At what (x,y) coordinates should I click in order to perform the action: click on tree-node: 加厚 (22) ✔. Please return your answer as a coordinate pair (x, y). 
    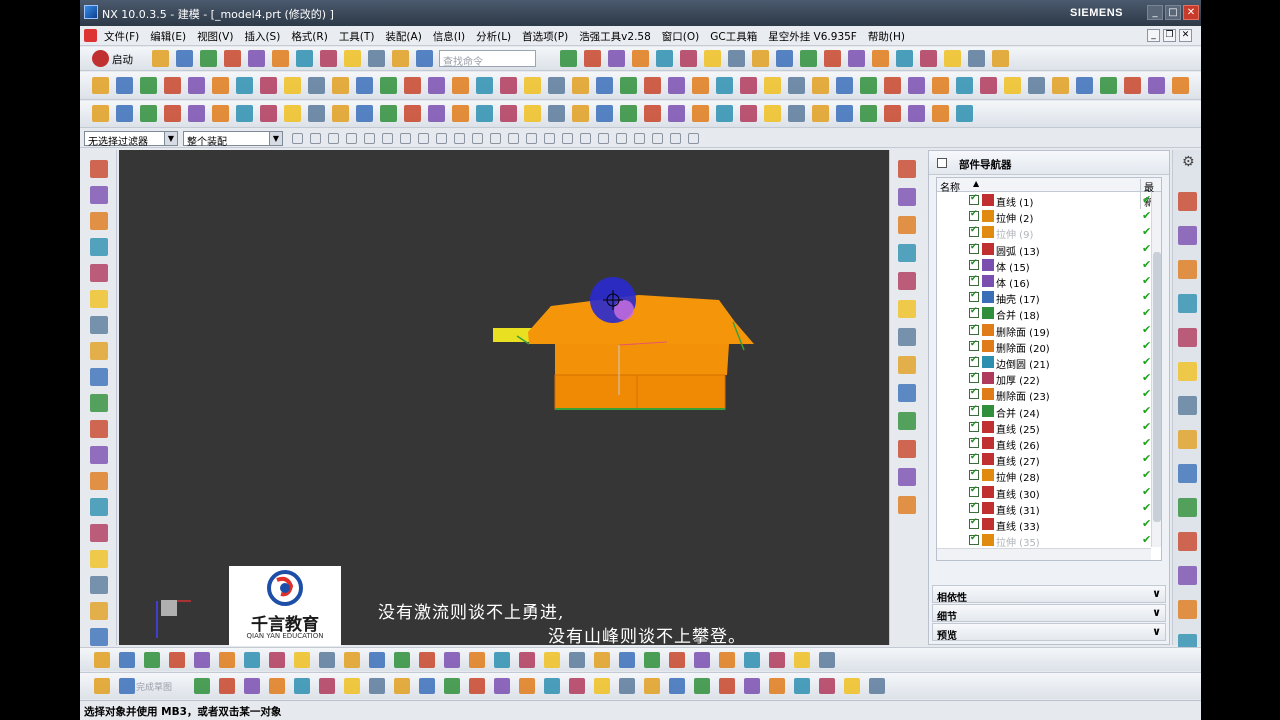
    Looking at the image, I should click on (1044, 378).